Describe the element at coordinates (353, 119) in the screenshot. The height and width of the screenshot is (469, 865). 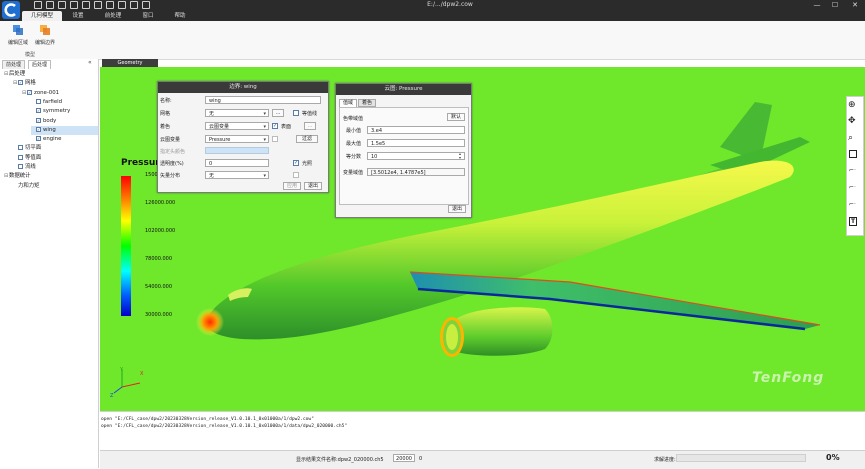
I see `color-range-label: 色带域值` at that location.